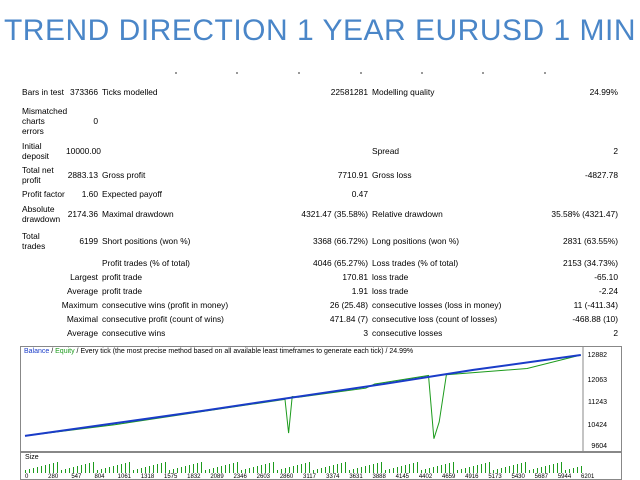 This screenshot has width=640, height=480. Describe the element at coordinates (286, 477) in the screenshot. I see `x-tick-label: 2860` at that location.